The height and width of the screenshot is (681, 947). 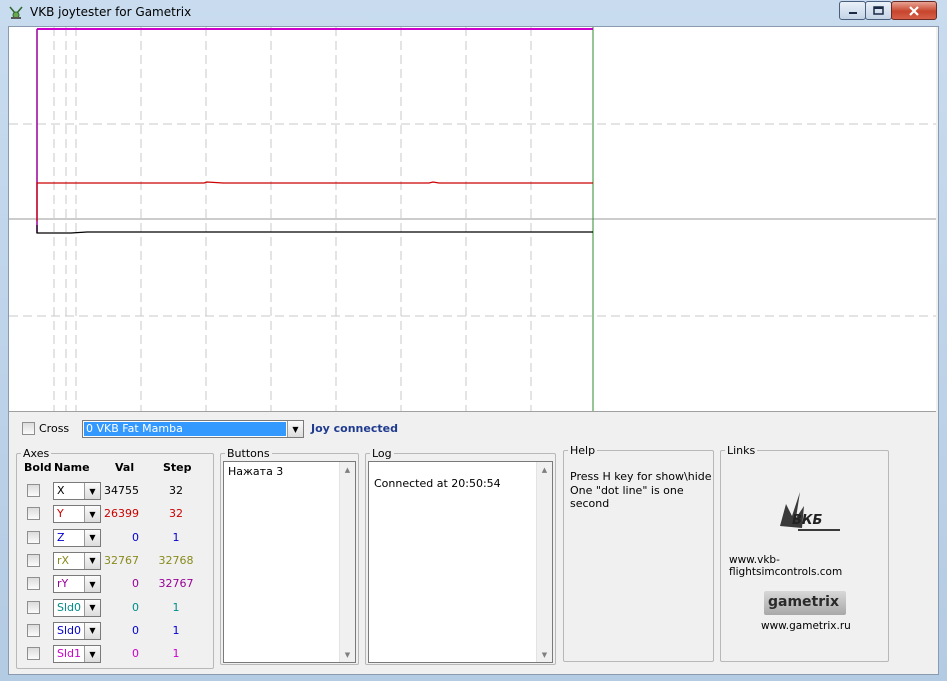 I want to click on cross-checkbox, so click(x=28, y=428).